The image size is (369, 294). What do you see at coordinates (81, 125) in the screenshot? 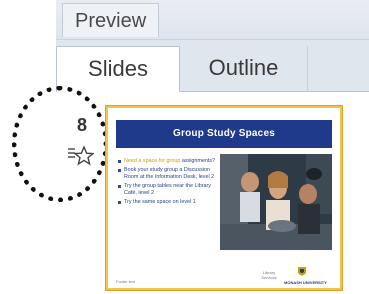
I see `slide-number: 8` at bounding box center [81, 125].